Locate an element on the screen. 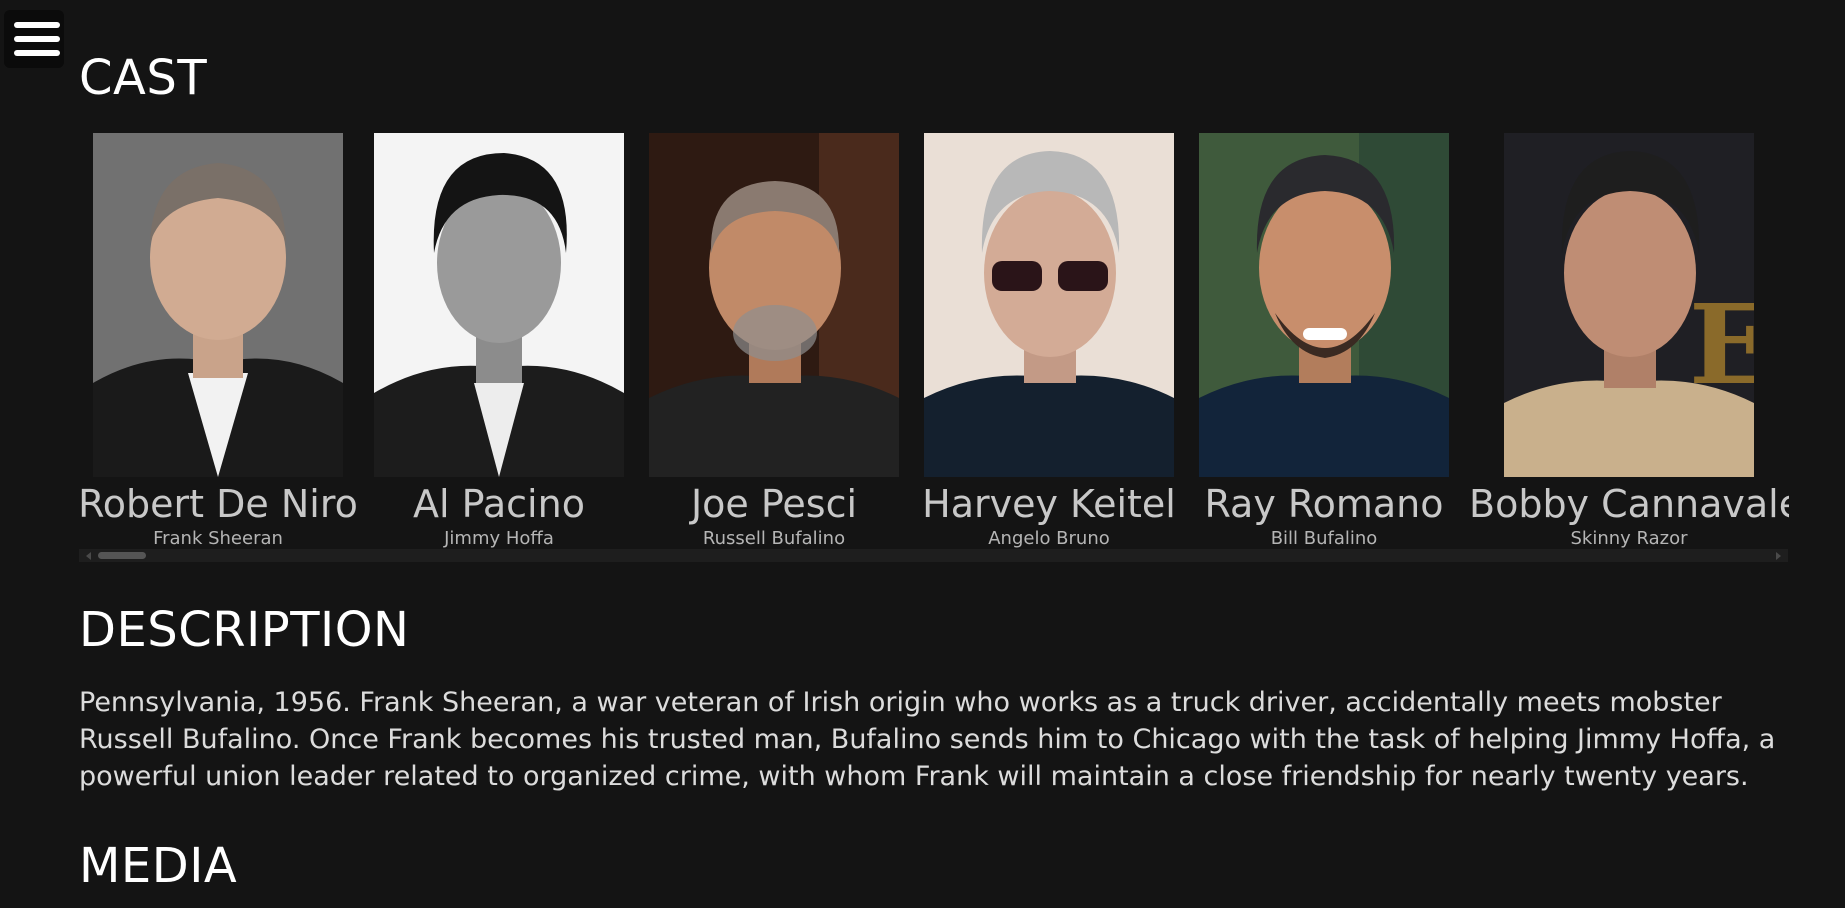  actor-name: Robert De Niro is located at coordinates (218, 504).